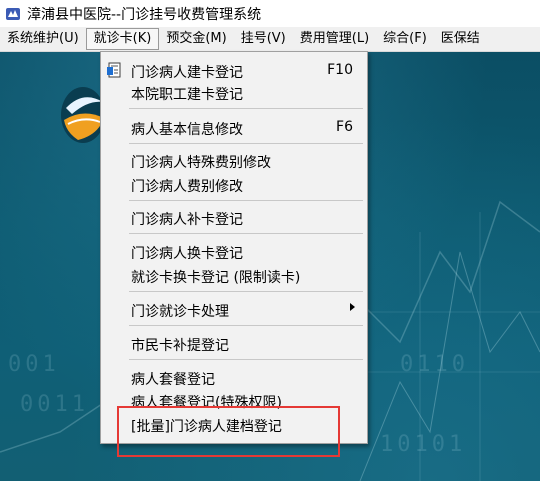  I want to click on card-register-icon, so click(114, 70).